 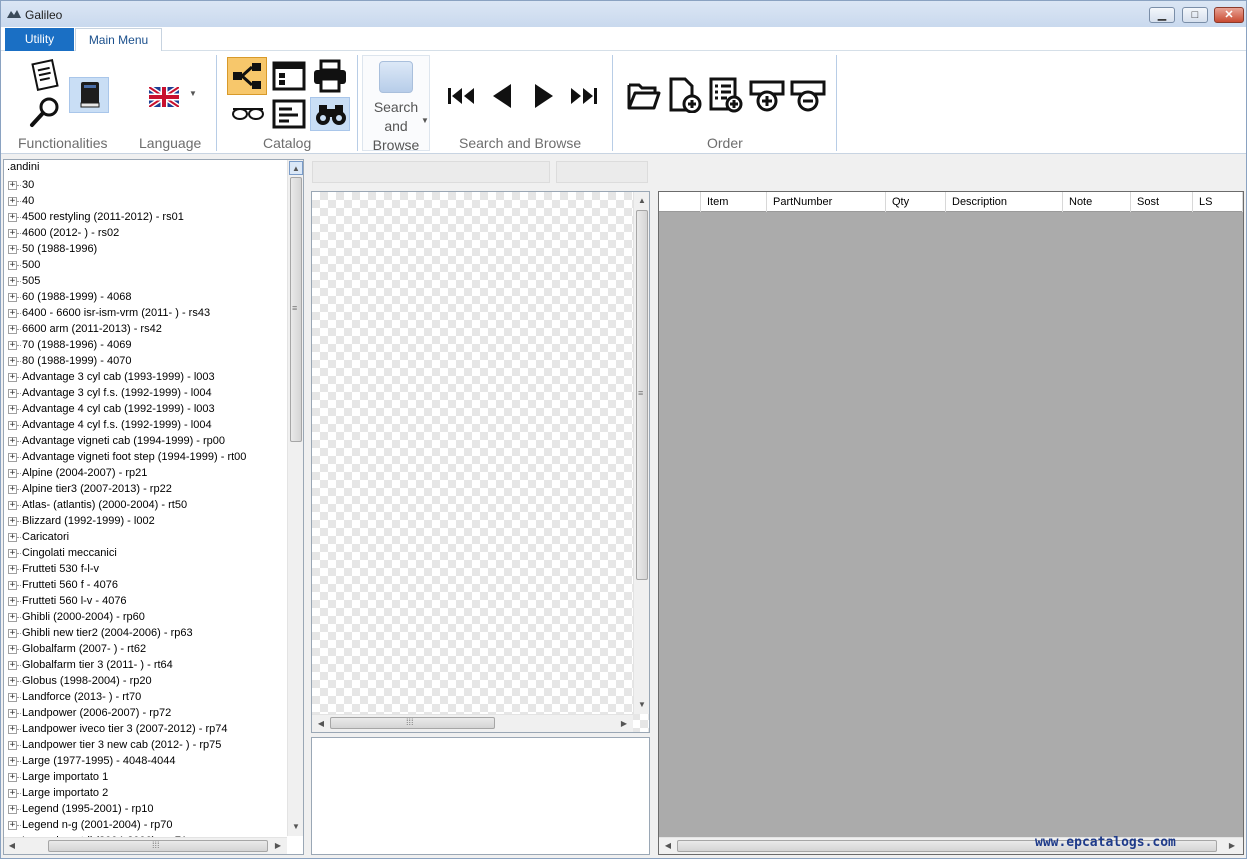 I want to click on viewer-scroll-right-icon: ▶, so click(x=624, y=724).